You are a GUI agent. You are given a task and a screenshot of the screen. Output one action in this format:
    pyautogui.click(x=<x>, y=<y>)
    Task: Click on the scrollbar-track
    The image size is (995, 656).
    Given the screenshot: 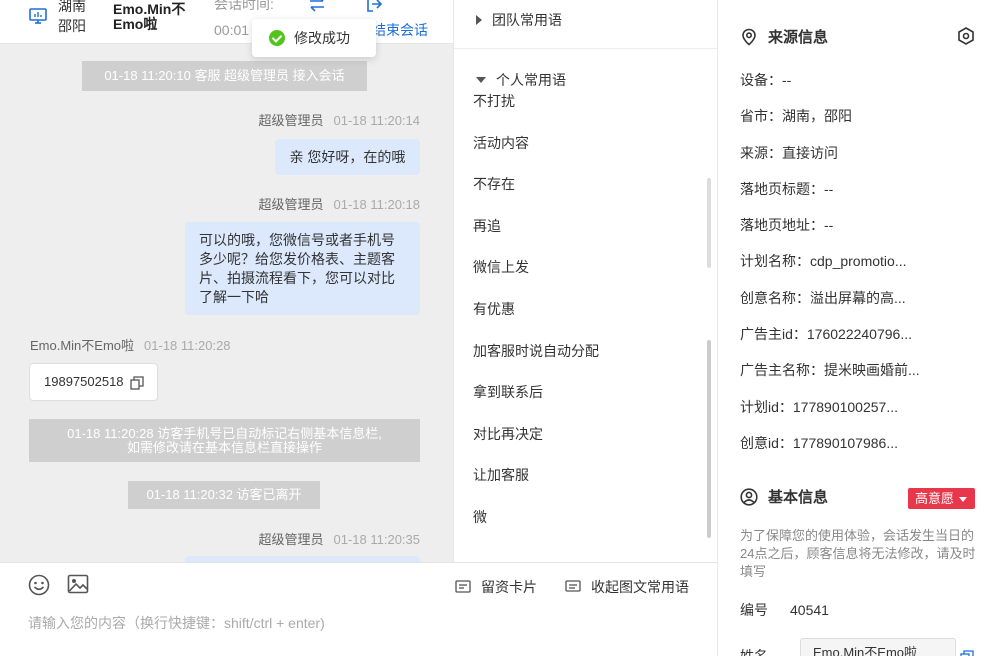 What is the action you would take?
    pyautogui.click(x=709, y=223)
    